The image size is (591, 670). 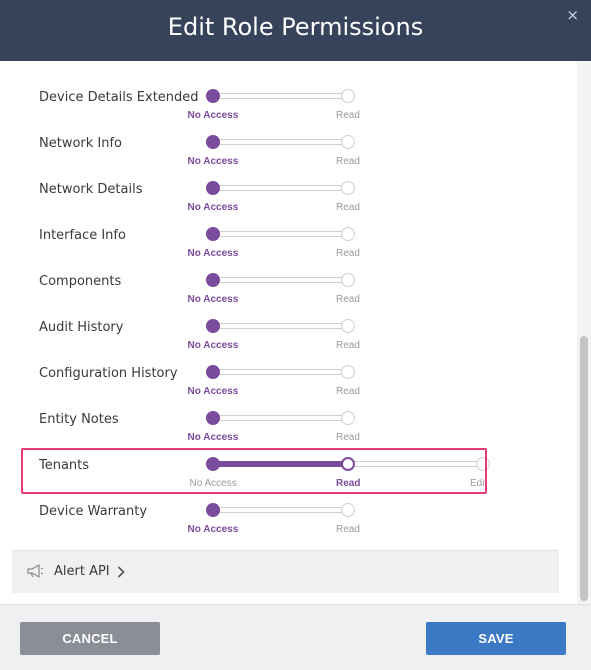 What do you see at coordinates (584, 332) in the screenshot?
I see `scrollbar` at bounding box center [584, 332].